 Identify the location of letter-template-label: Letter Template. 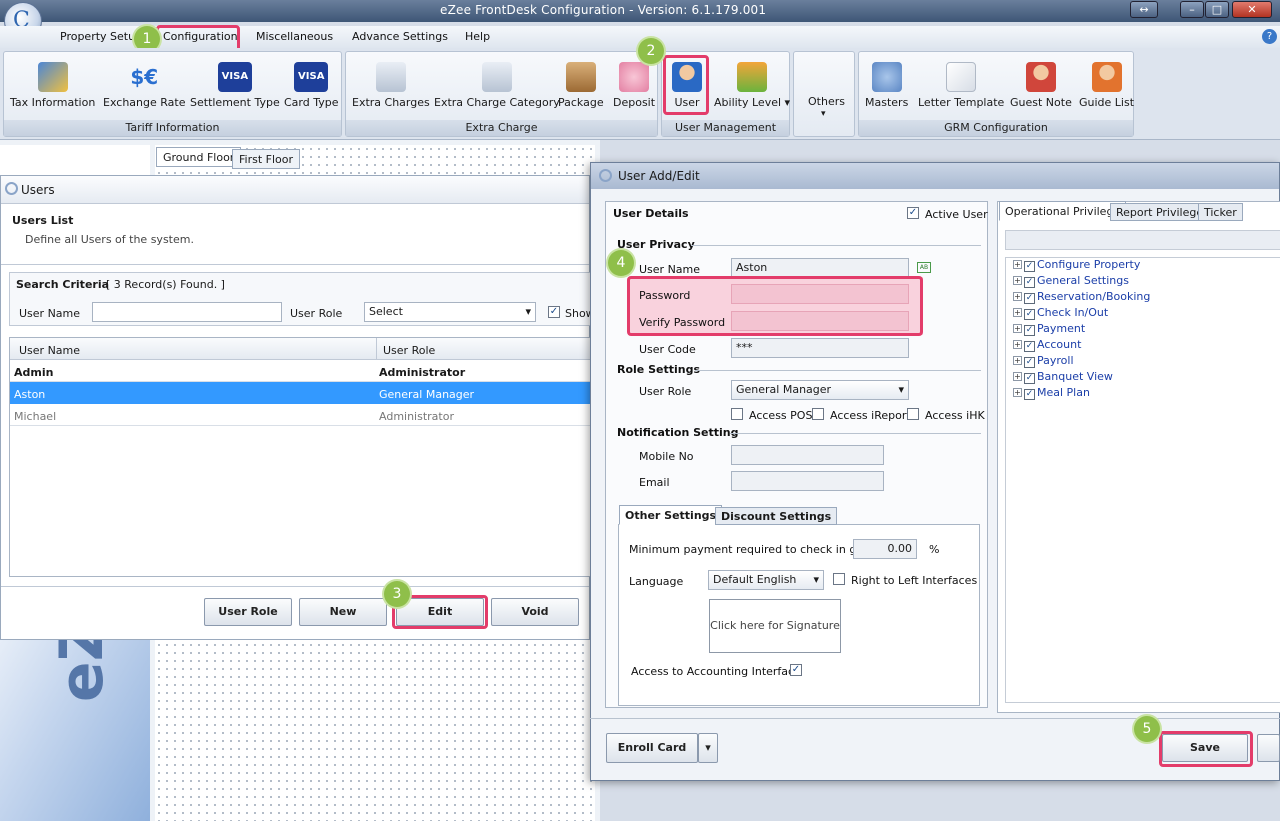
(961, 102).